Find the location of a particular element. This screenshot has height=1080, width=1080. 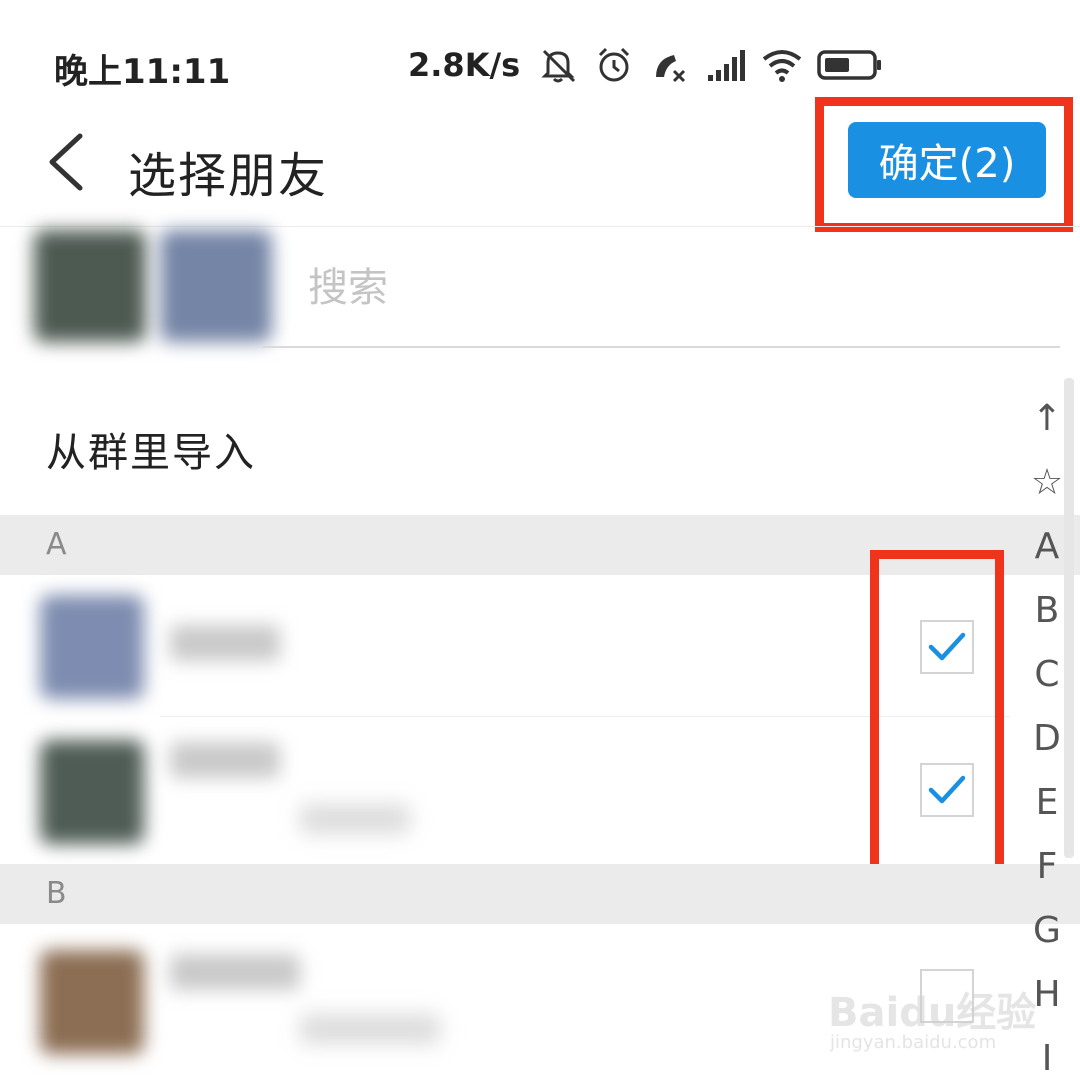

index-a: A is located at coordinates (1047, 547).